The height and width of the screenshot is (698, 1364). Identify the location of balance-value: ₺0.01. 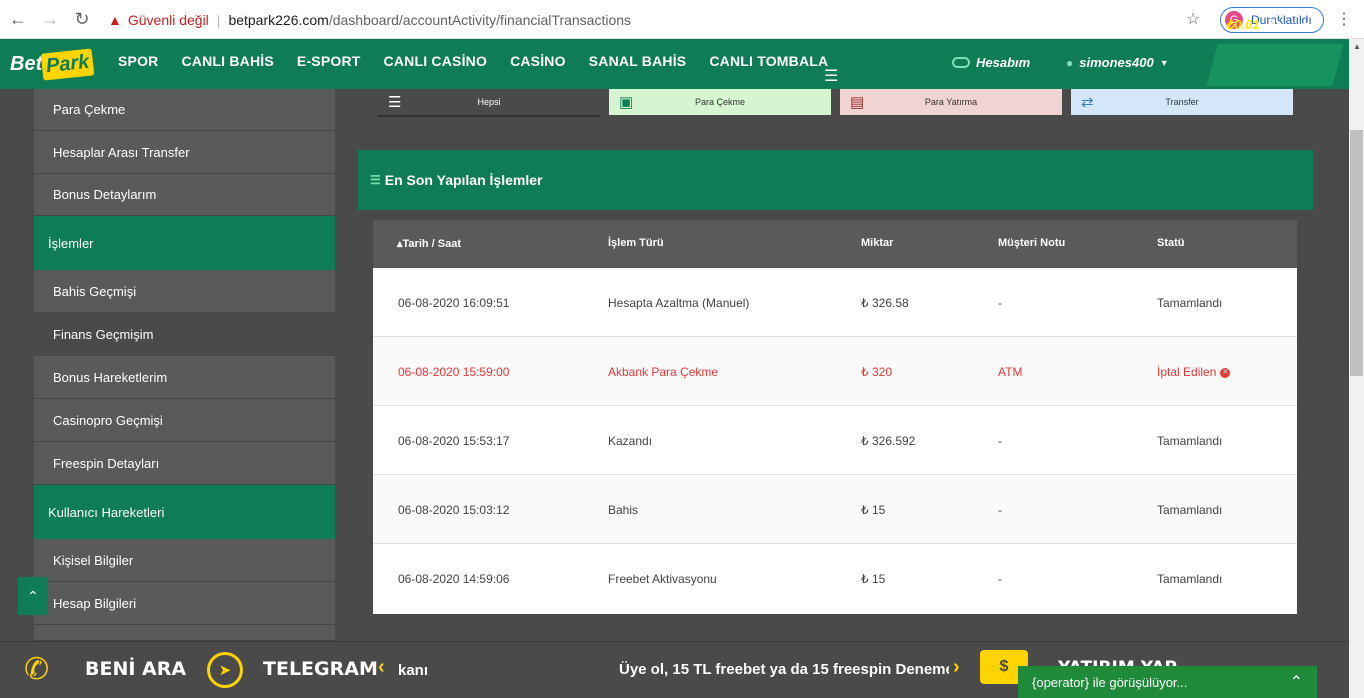
(1243, 24).